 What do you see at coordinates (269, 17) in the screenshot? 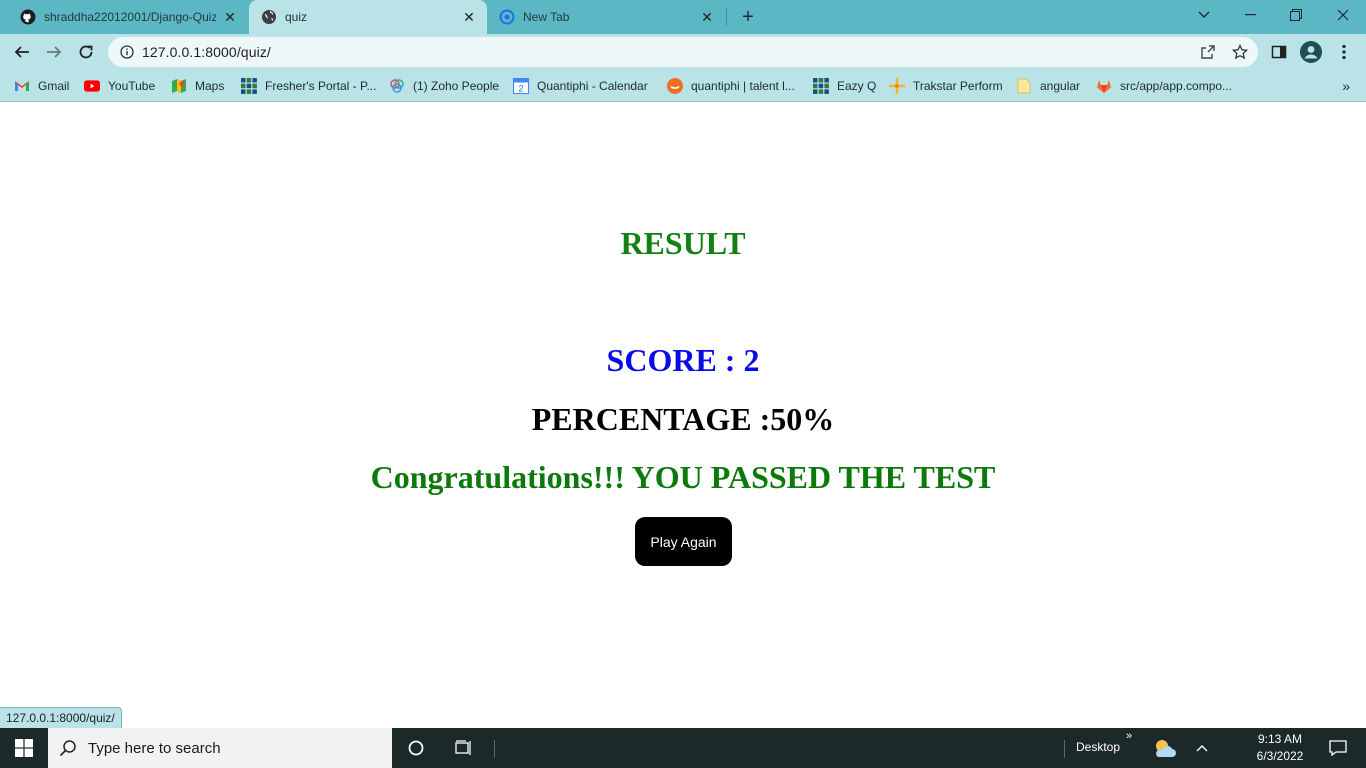
I see `globe-icon` at bounding box center [269, 17].